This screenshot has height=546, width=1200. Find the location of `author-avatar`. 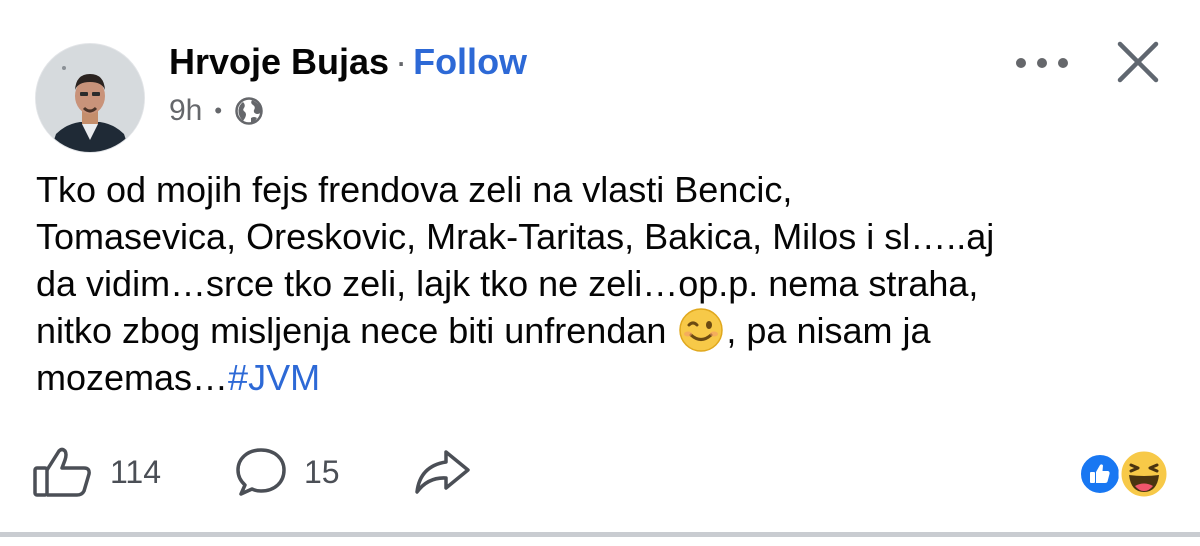

author-avatar is located at coordinates (90, 98).